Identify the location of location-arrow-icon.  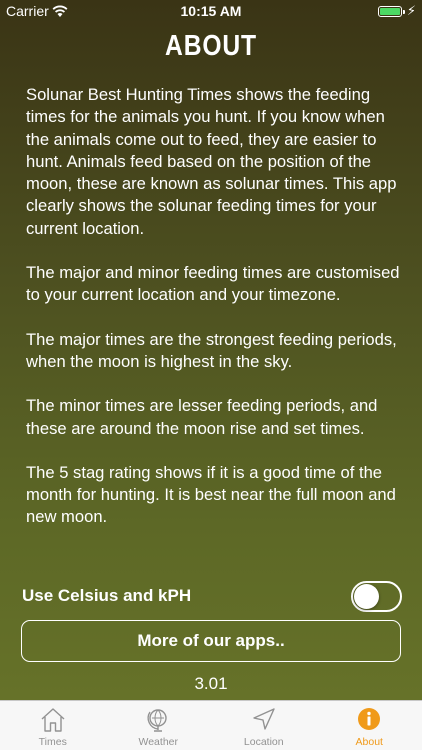
(264, 719).